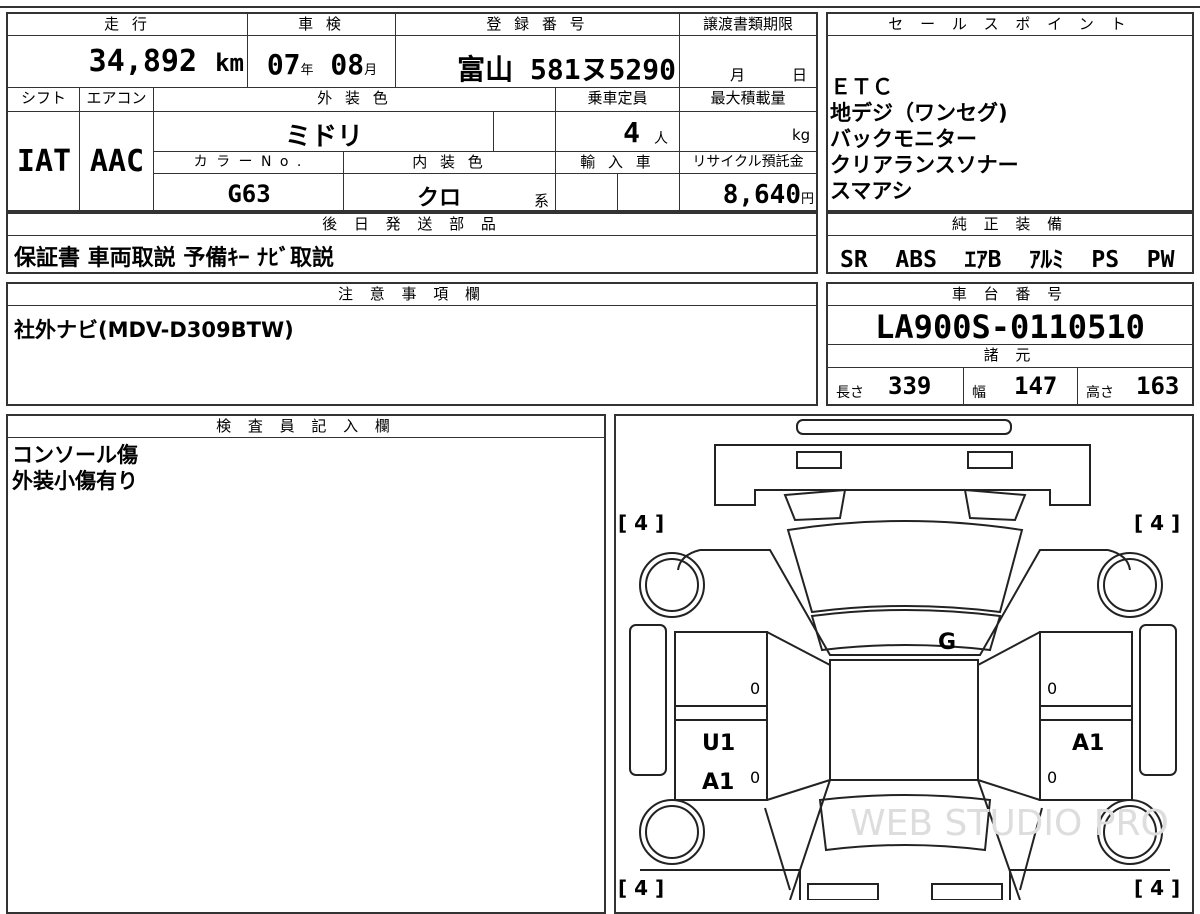 The image size is (1200, 914). What do you see at coordinates (174, 258) in the screenshot?
I see `later-parts-value: 保証書 車両取説 予備ｷｰ ﾅﾋﾞ取説` at bounding box center [174, 258].